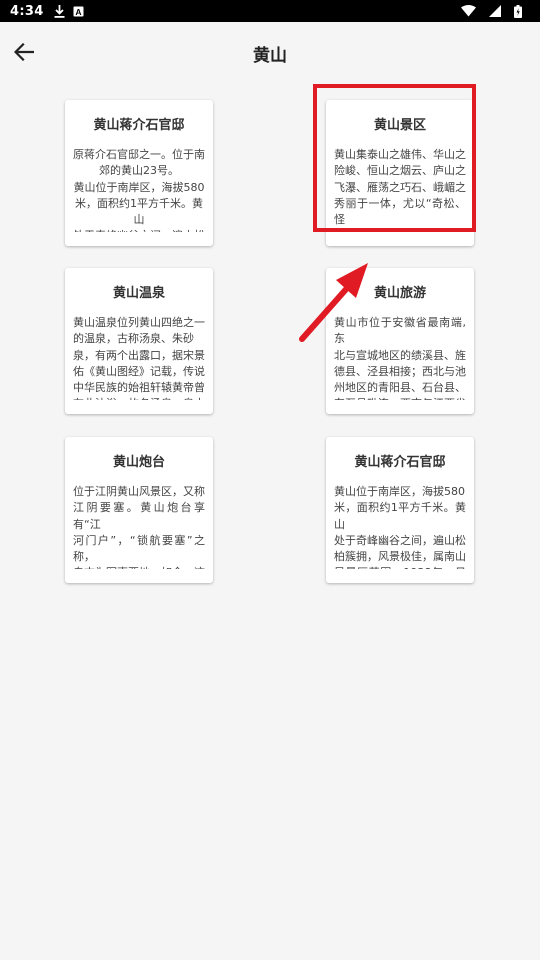 The width and height of the screenshot is (540, 960). Describe the element at coordinates (394, 158) in the screenshot. I see `highlight-box` at that location.